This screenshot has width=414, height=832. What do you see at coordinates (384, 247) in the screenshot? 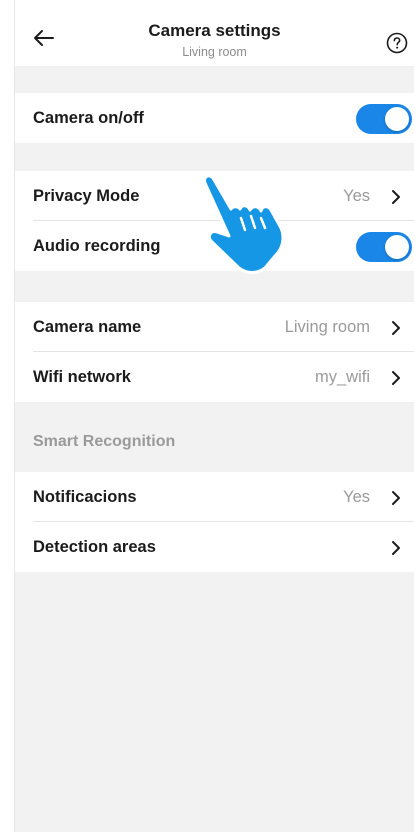
I see `audio-recording-toggle` at bounding box center [384, 247].